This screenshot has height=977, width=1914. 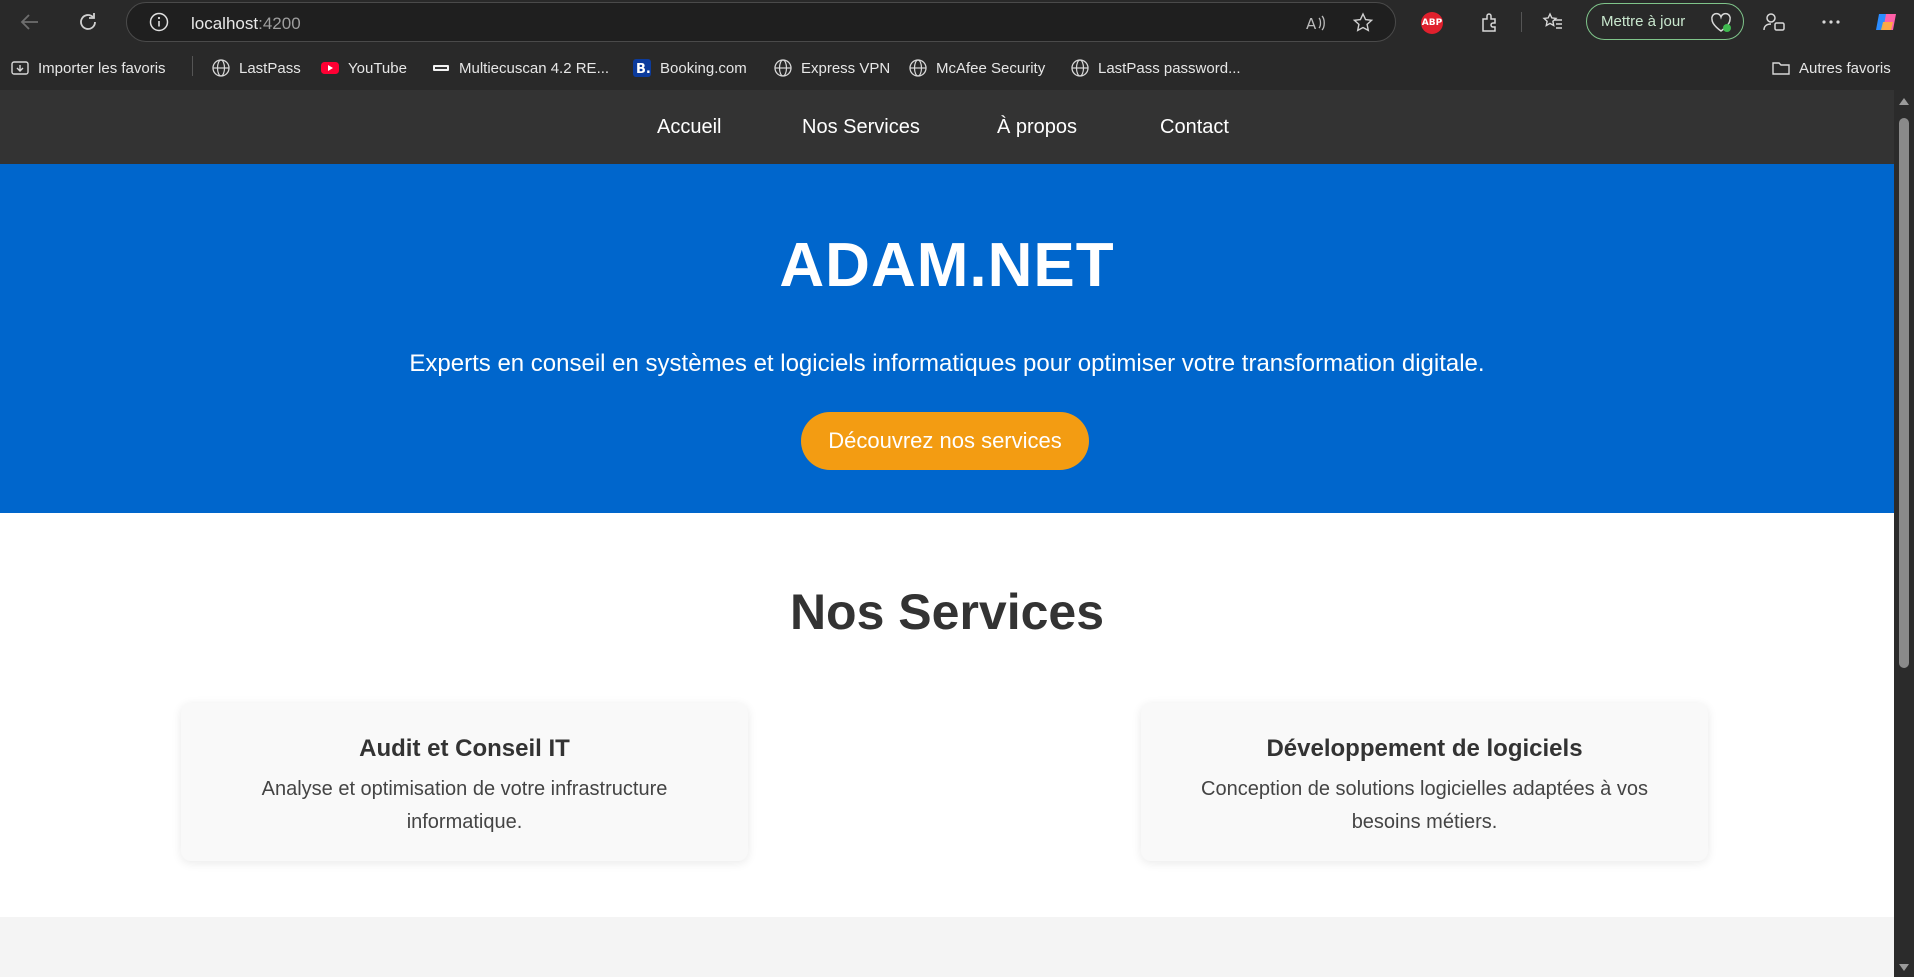 What do you see at coordinates (945, 441) in the screenshot?
I see `discover-services-button: Découvrez nos services` at bounding box center [945, 441].